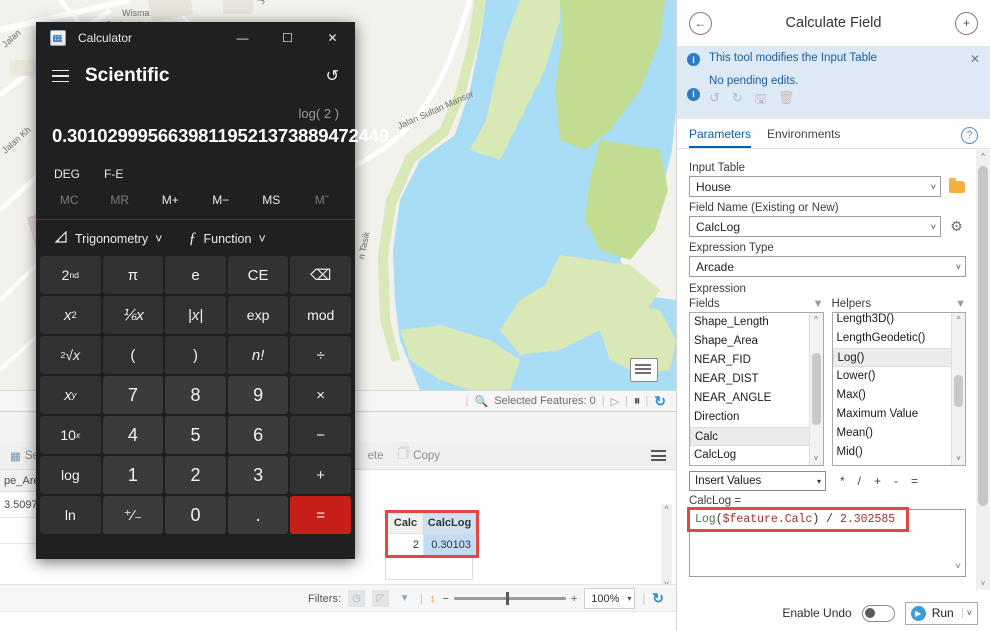  I want to click on key-open-paren: (, so click(133, 355).